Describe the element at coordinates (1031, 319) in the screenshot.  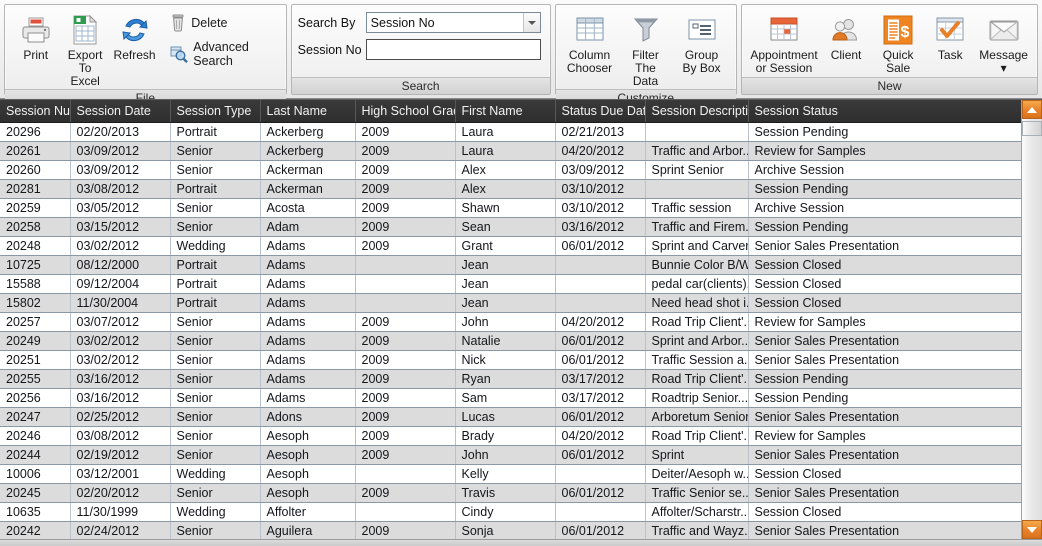
I see `vertical-scrollbar` at that location.